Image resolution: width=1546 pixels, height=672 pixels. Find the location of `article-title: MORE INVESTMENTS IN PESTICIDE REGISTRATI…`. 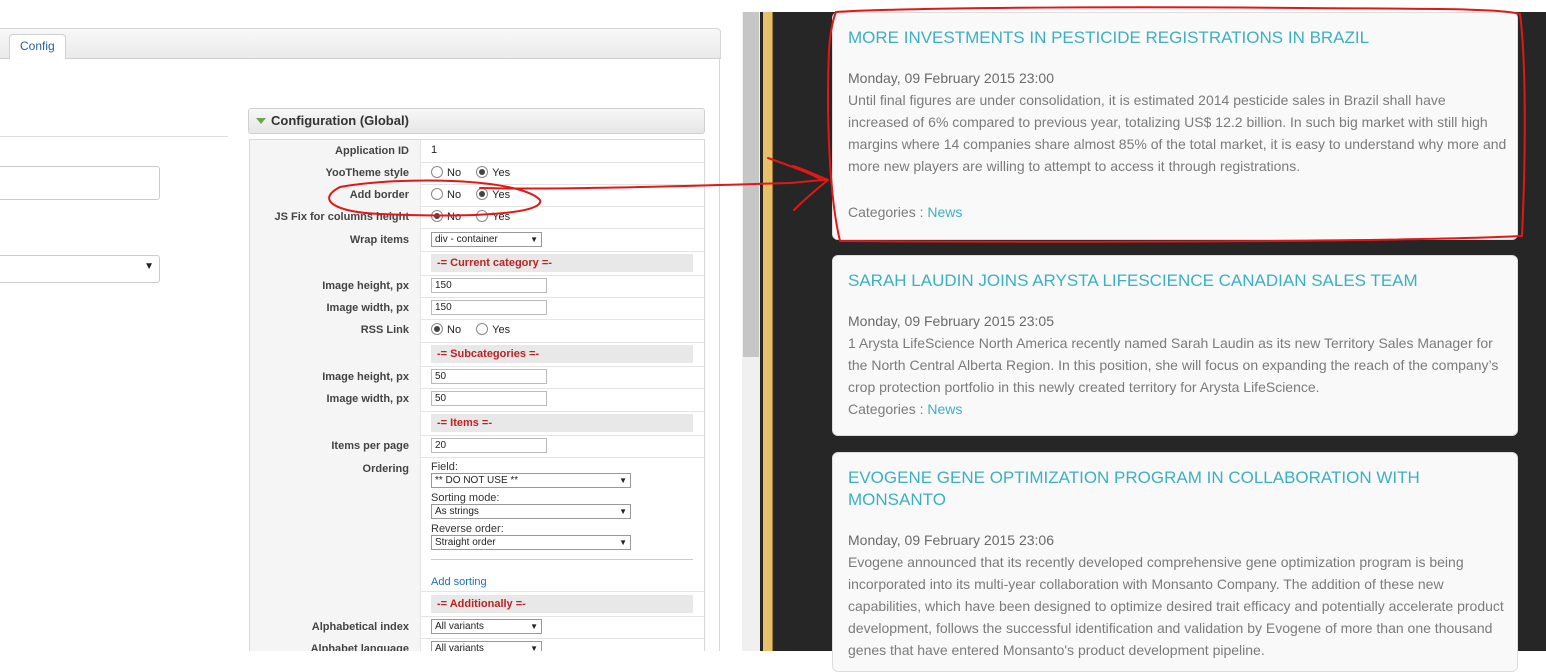

article-title: MORE INVESTMENTS IN PESTICIDE REGISTRATI… is located at coordinates (1168, 38).